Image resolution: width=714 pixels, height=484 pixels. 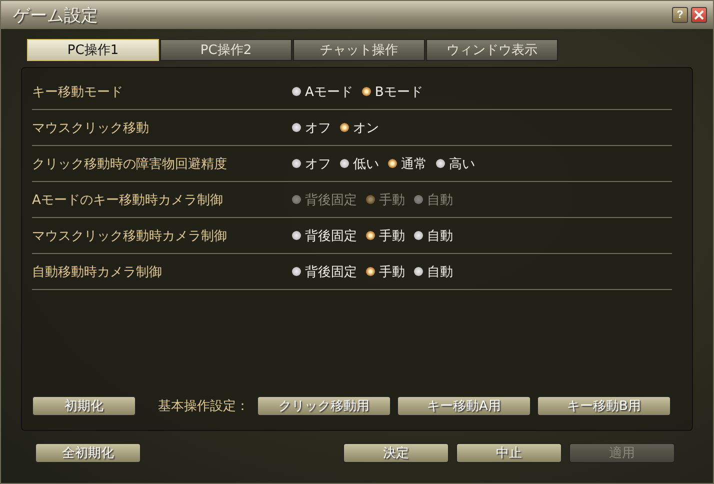 I want to click on option-label: 通常, so click(x=414, y=164).